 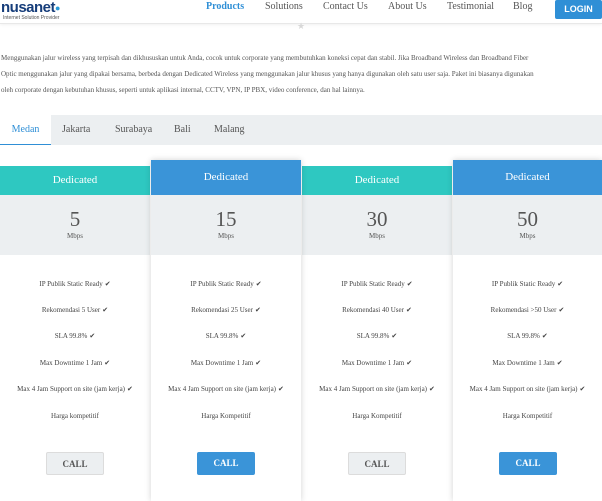 I want to click on card-speed: 5, so click(x=75, y=219).